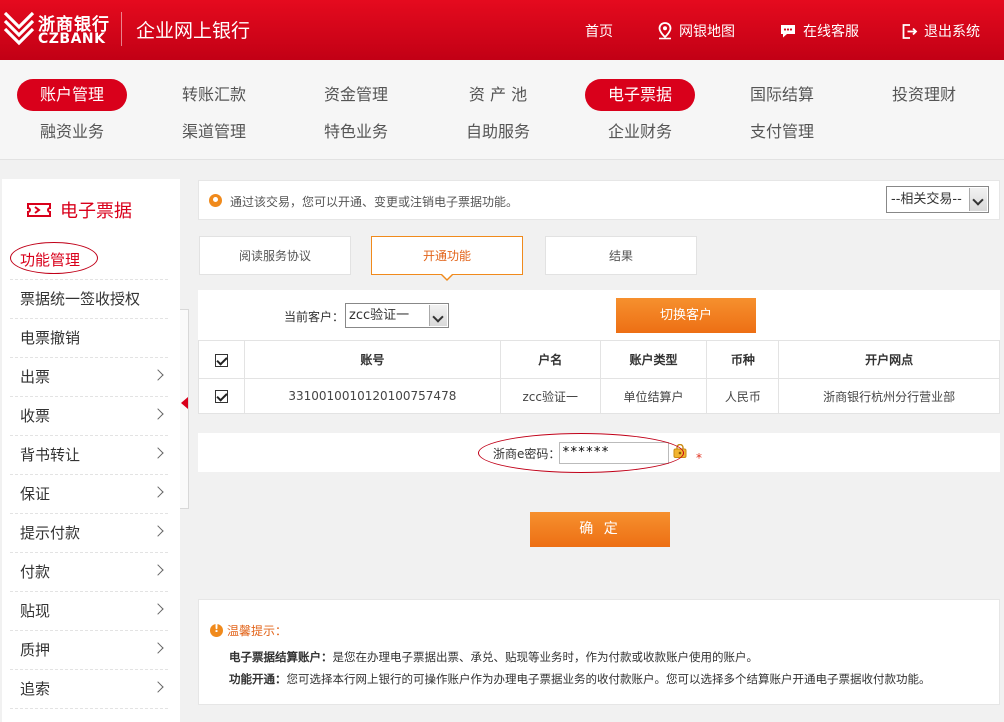 This screenshot has height=722, width=1004. Describe the element at coordinates (35, 416) in the screenshot. I see `sidebar-item-label: 收票` at that location.